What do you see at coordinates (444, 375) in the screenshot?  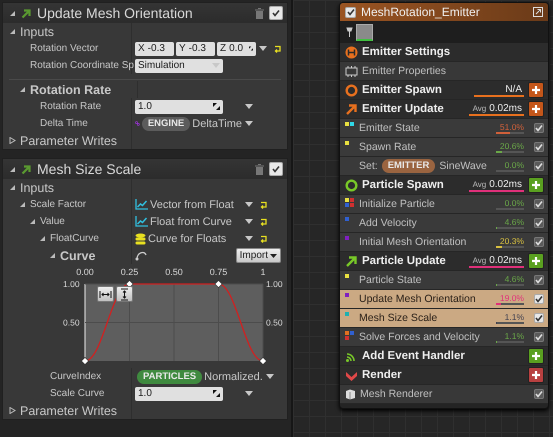 I see `stage-header: Render` at bounding box center [444, 375].